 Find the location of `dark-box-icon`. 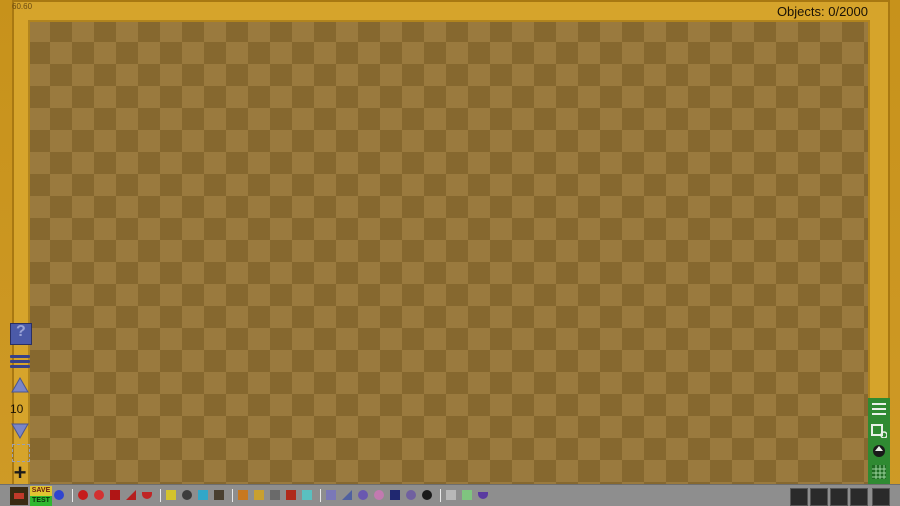

dark-box-icon is located at coordinates (219, 495).